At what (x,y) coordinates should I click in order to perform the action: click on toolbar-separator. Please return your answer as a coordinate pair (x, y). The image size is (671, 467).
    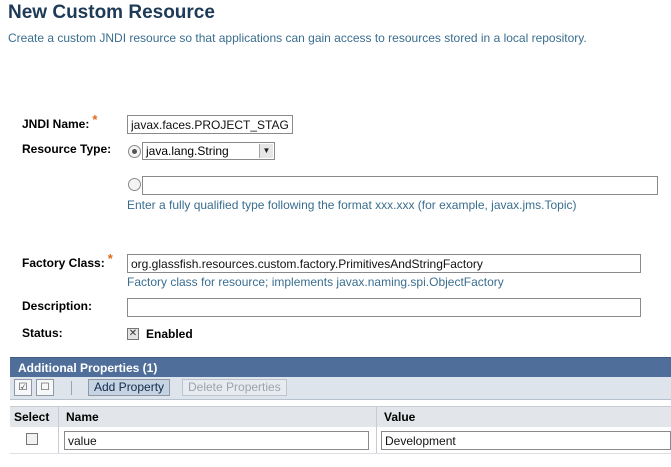
    Looking at the image, I should click on (71, 388).